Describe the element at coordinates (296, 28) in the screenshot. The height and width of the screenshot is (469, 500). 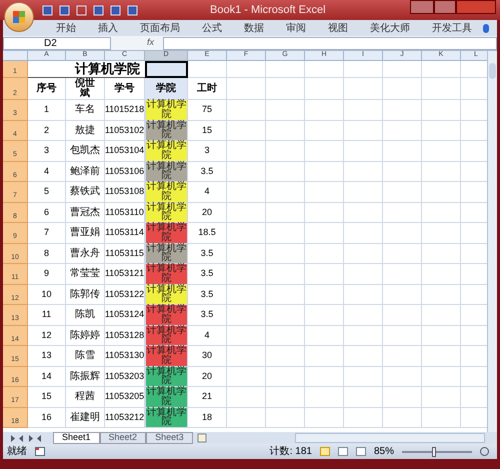
I see `ribbon-tab: 审阅` at that location.